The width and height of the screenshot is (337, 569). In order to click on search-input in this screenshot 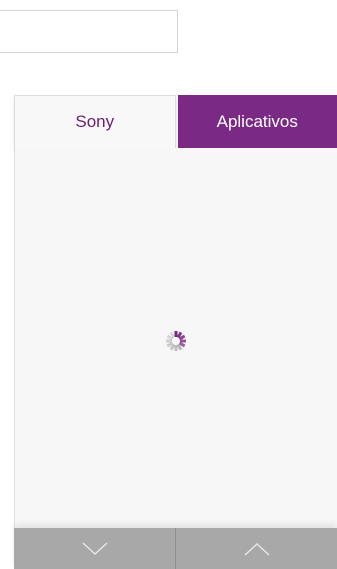, I will do `click(89, 31)`.